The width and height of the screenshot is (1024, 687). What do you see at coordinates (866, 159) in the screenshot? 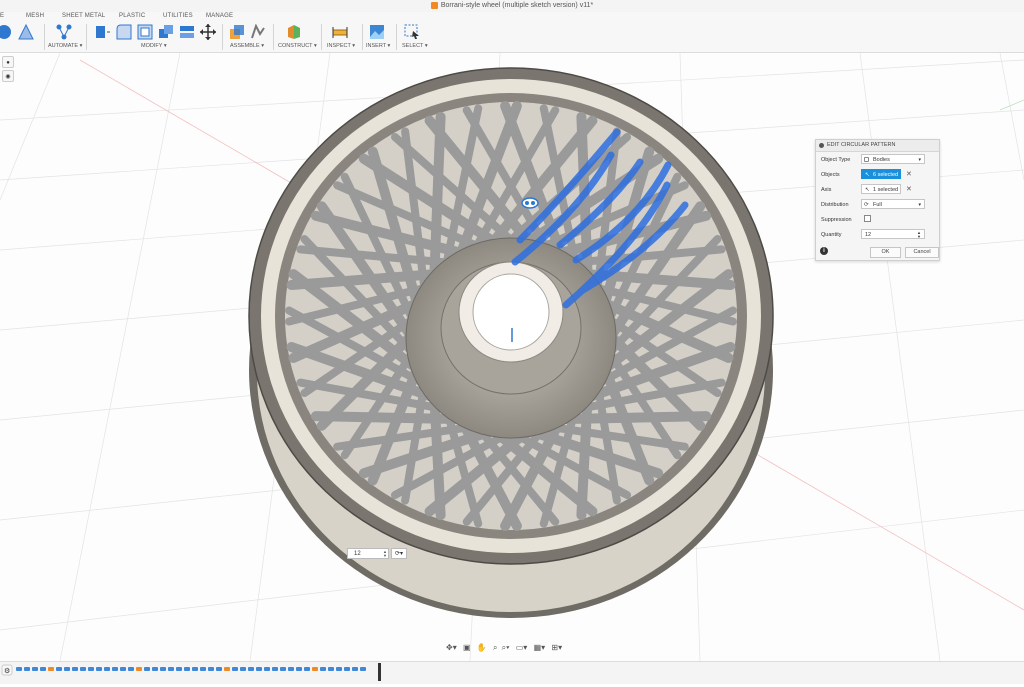
I see `body-icon` at bounding box center [866, 159].